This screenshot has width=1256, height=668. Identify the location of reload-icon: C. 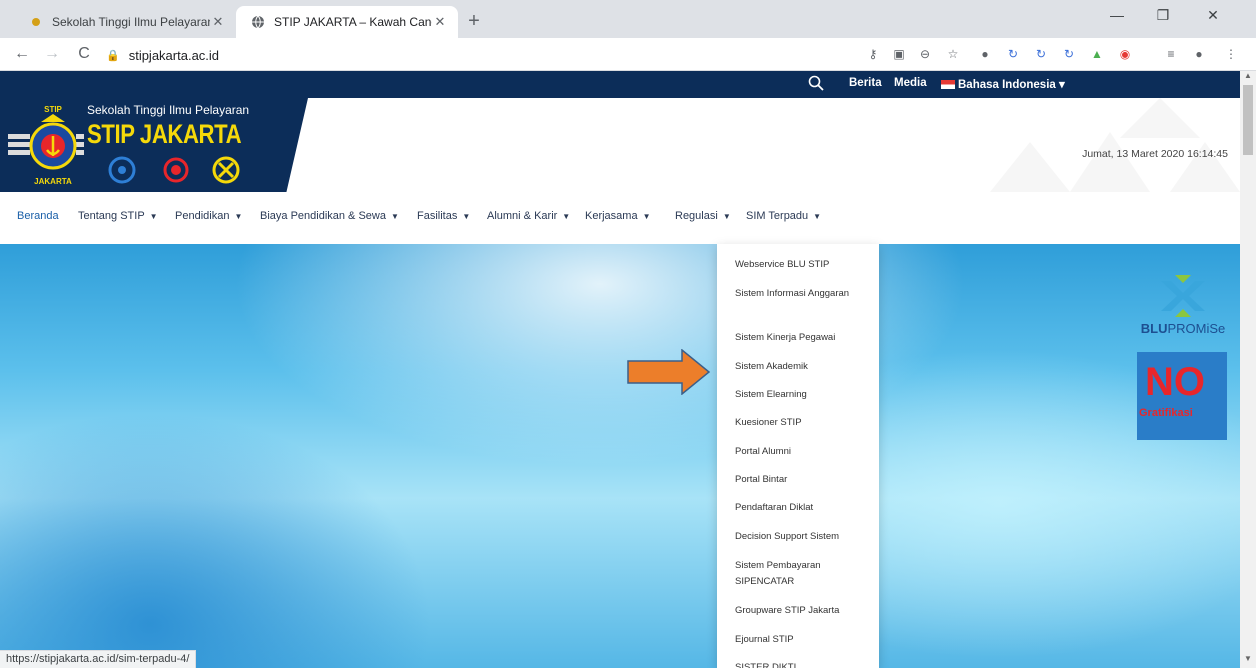
(84, 54).